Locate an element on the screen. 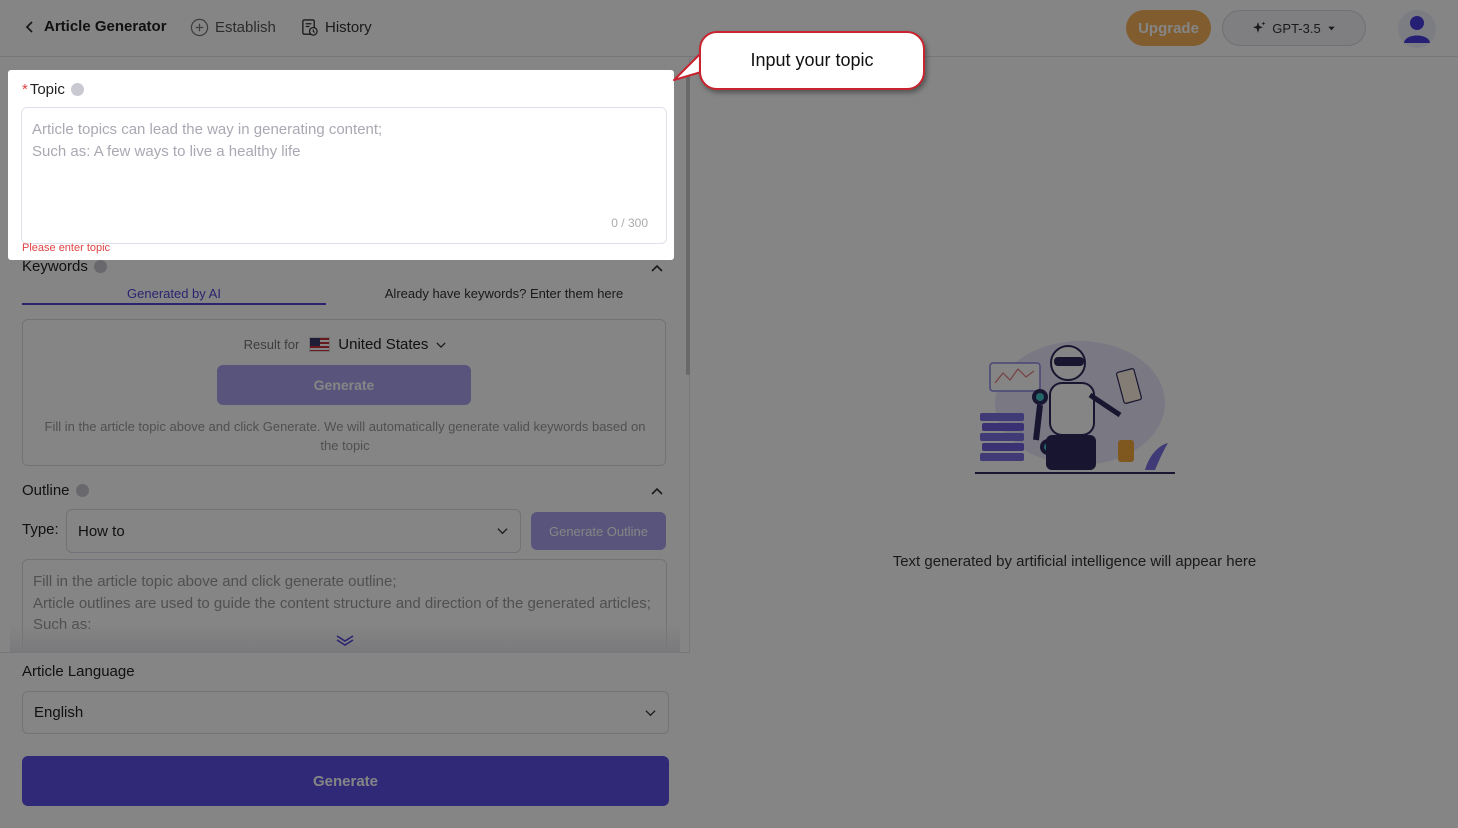 This screenshot has height=828, width=1458. topic-error-message: Please enter topic is located at coordinates (66, 248).